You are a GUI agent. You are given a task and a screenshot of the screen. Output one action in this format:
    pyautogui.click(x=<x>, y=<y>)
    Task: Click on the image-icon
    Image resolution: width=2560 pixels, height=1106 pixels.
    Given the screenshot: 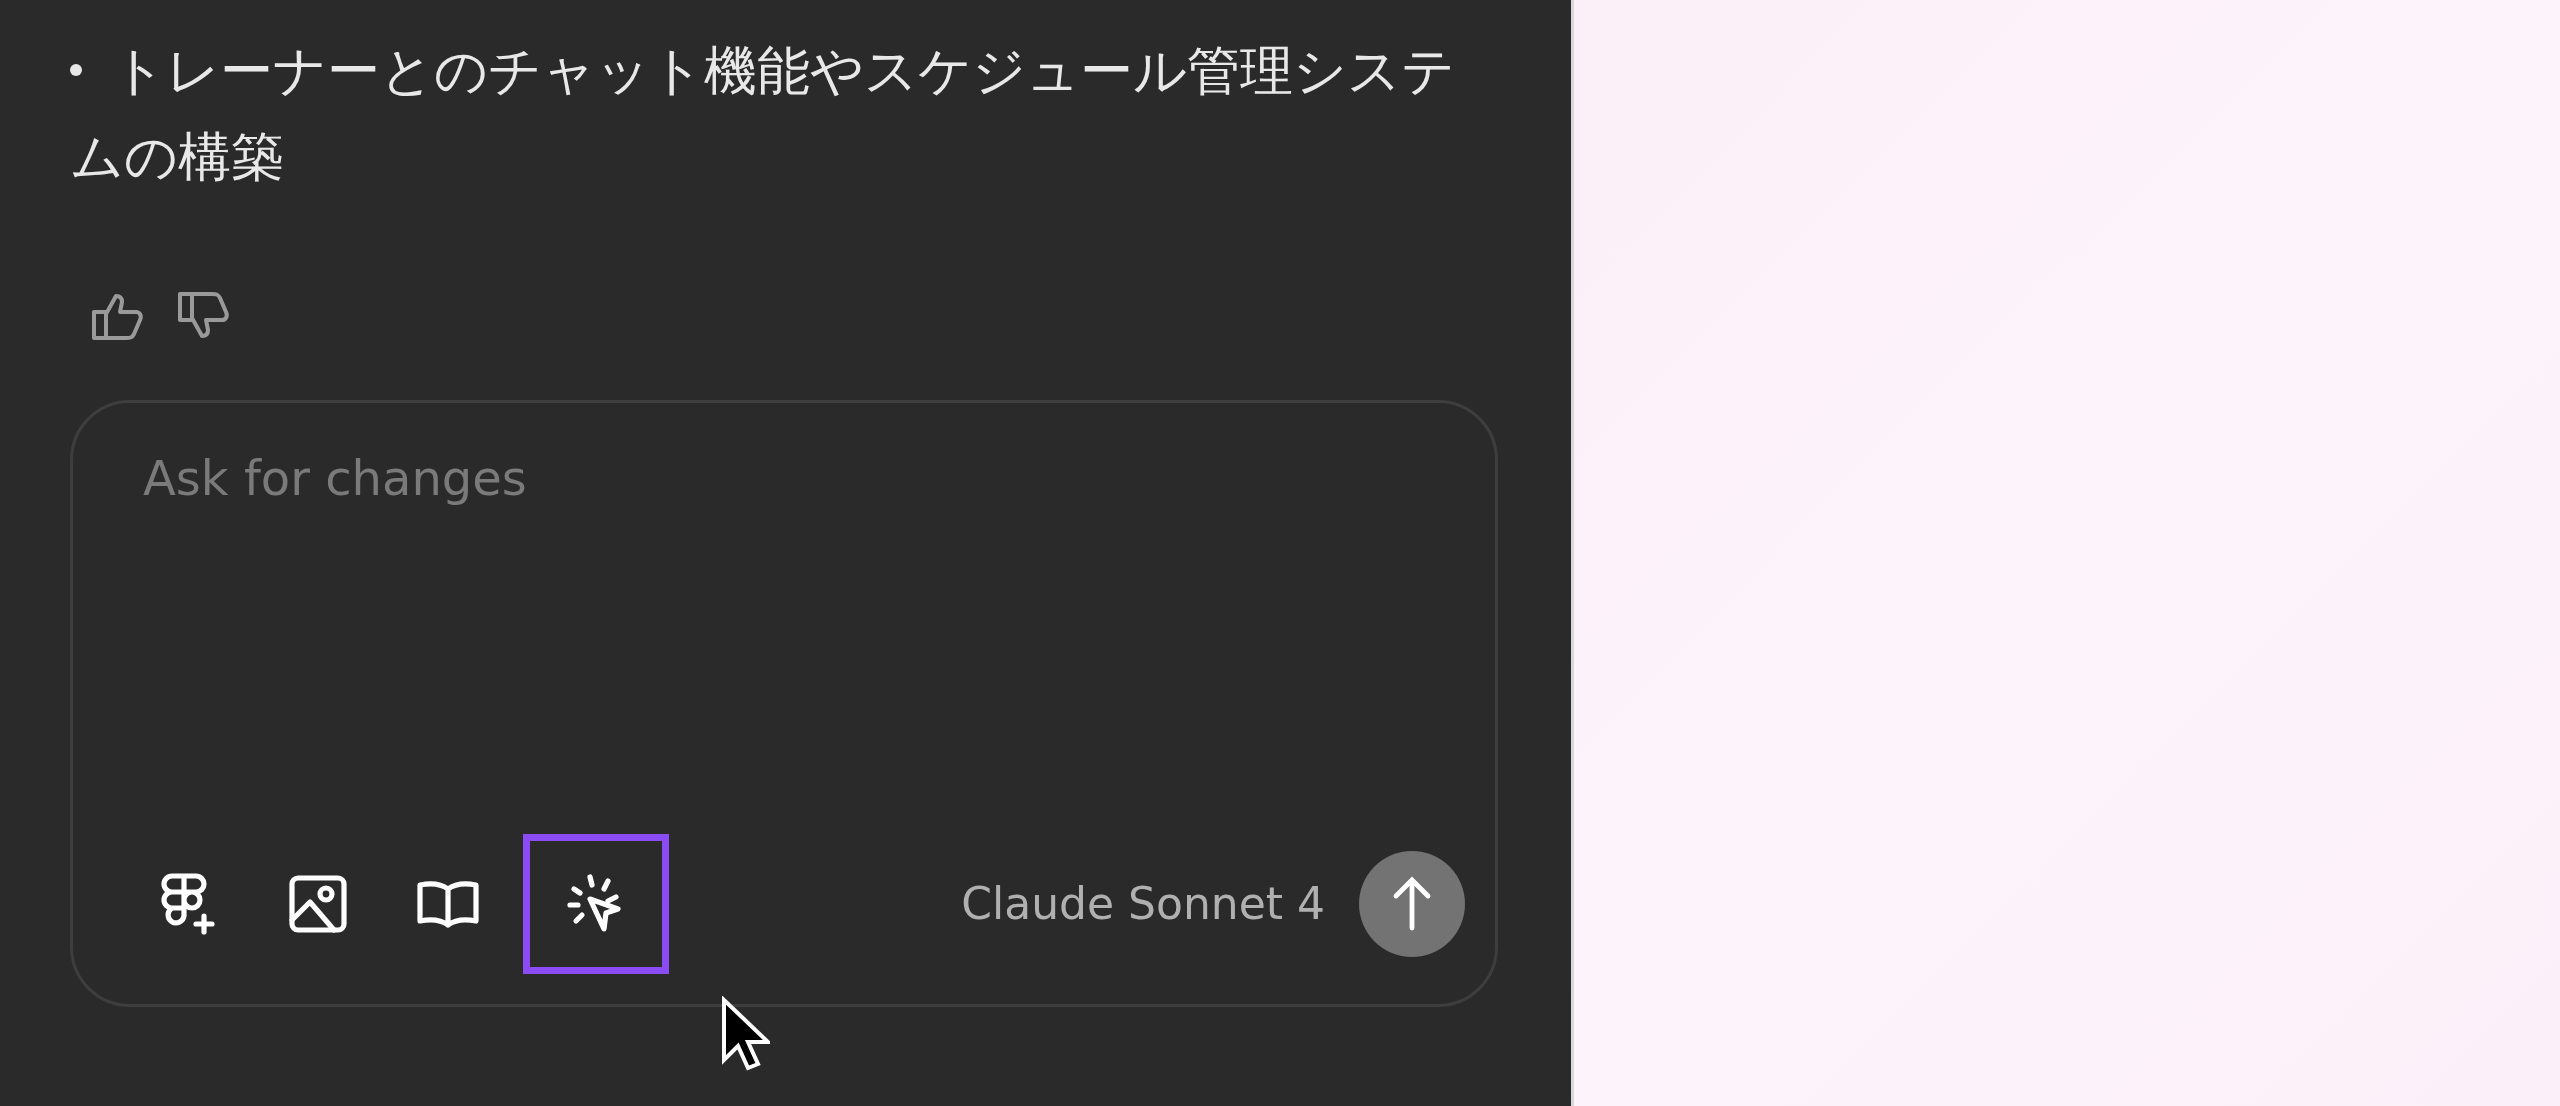 What is the action you would take?
    pyautogui.click(x=318, y=904)
    